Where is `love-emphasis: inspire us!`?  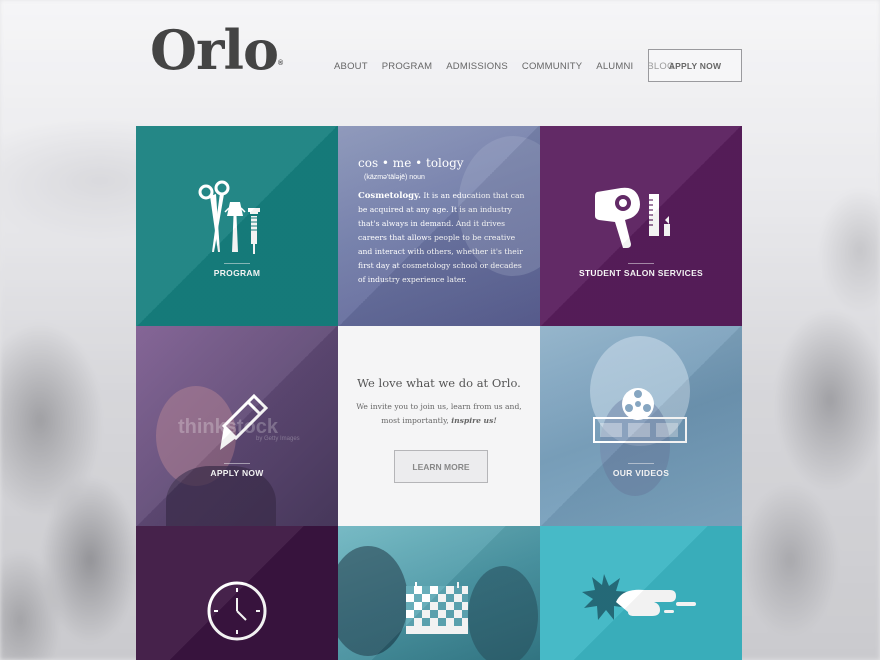
love-emphasis: inspire us! is located at coordinates (474, 420).